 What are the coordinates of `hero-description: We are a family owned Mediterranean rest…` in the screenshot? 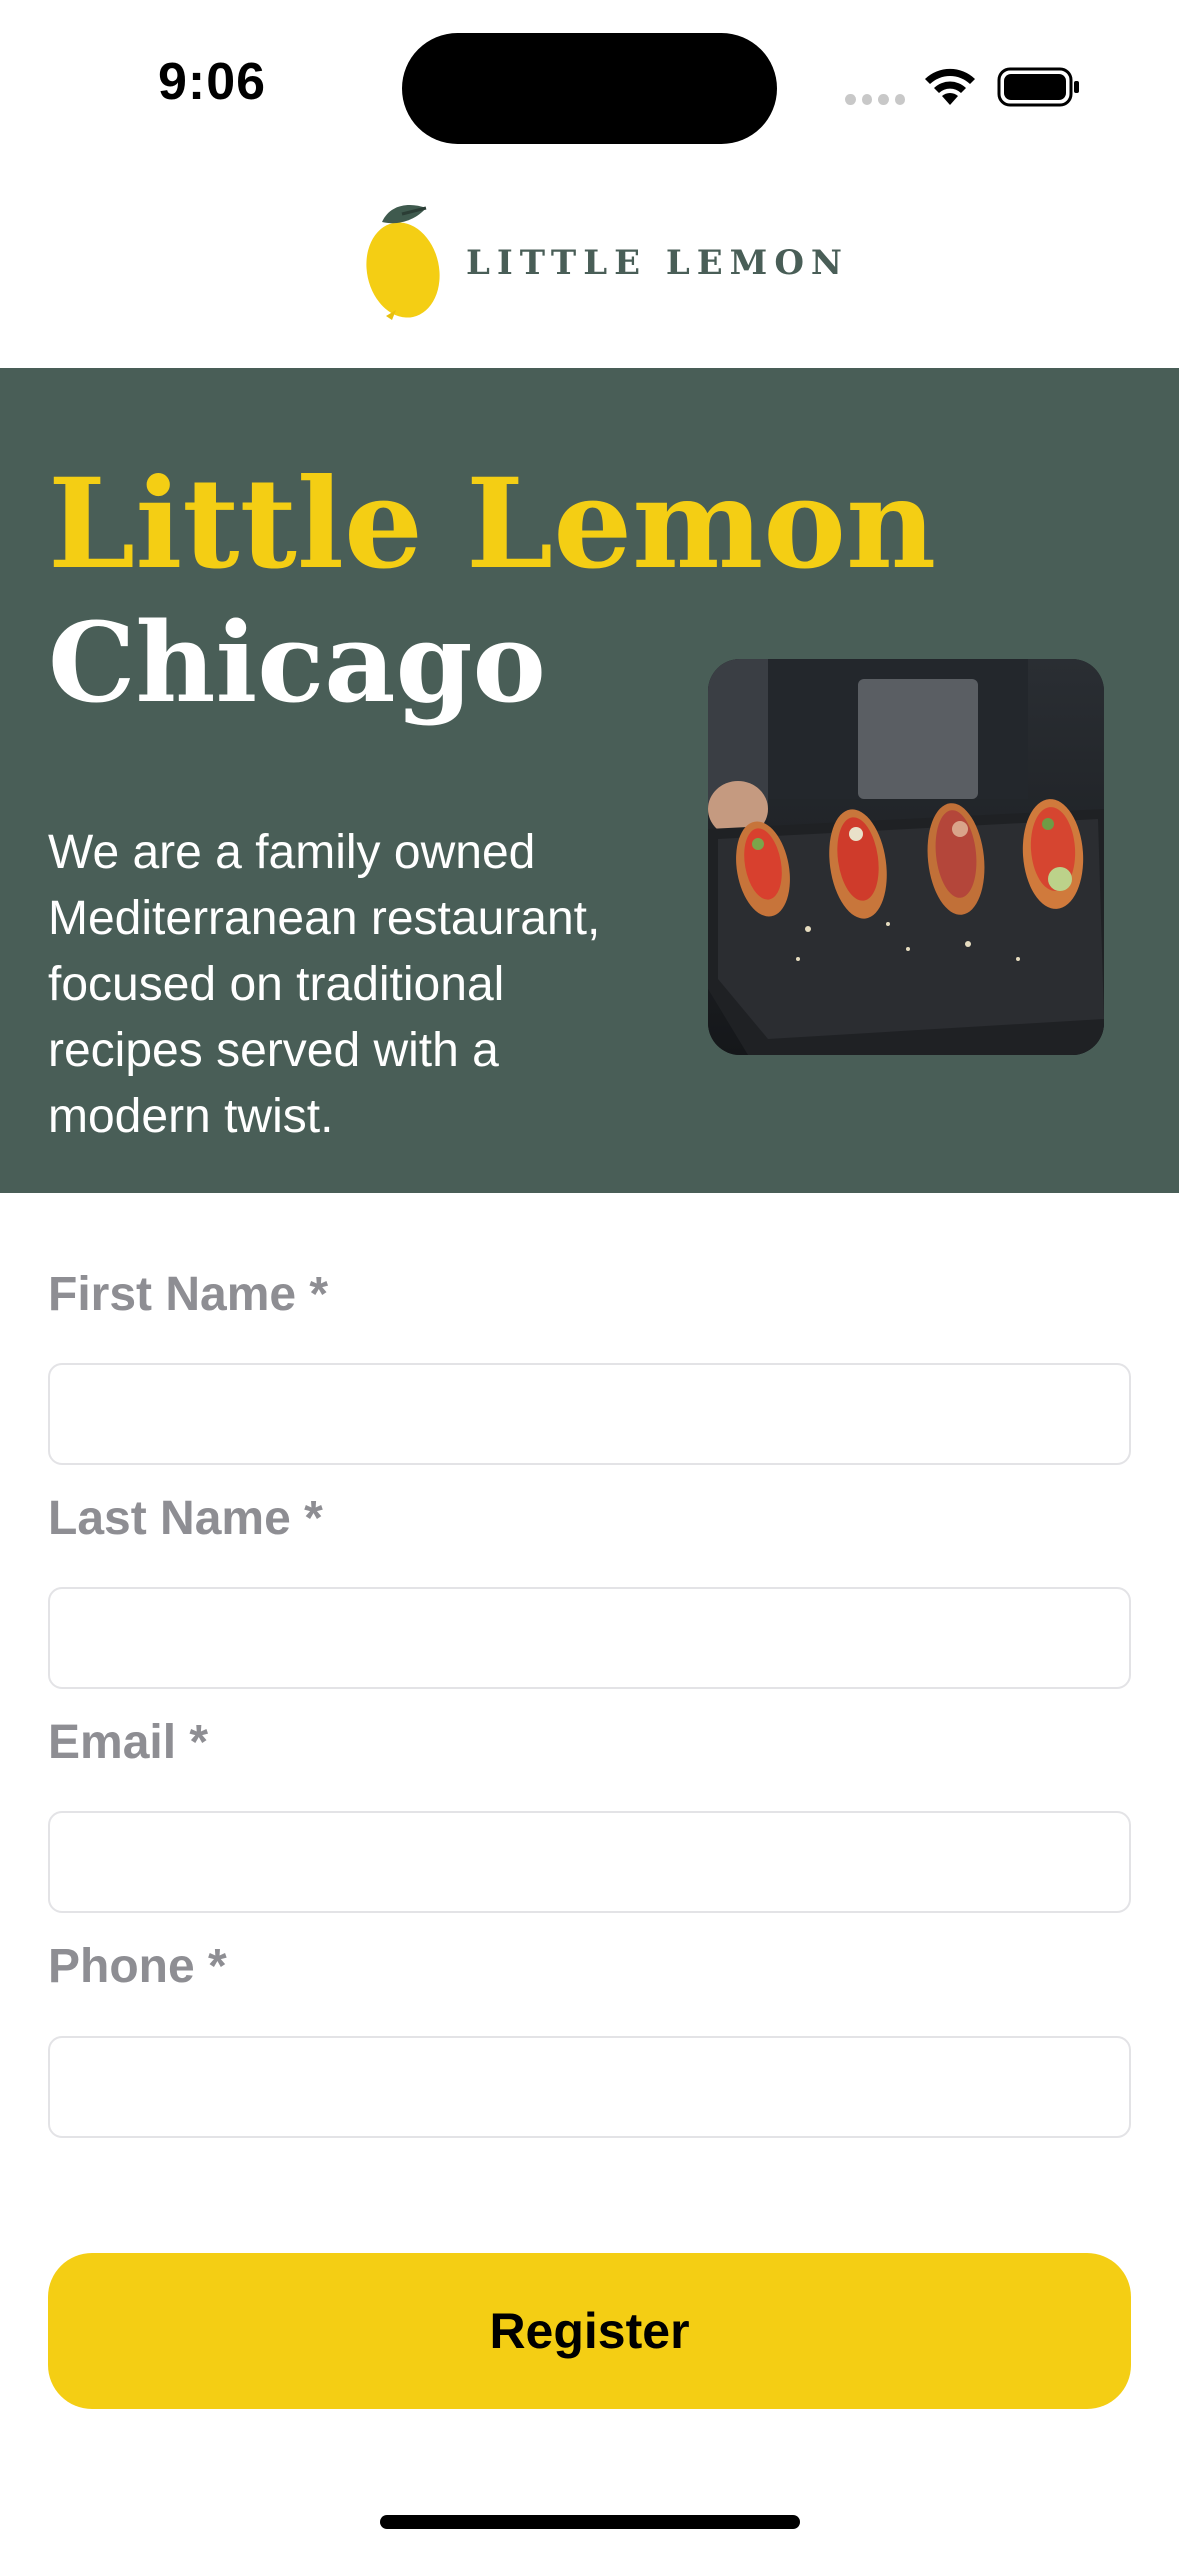 It's located at (324, 984).